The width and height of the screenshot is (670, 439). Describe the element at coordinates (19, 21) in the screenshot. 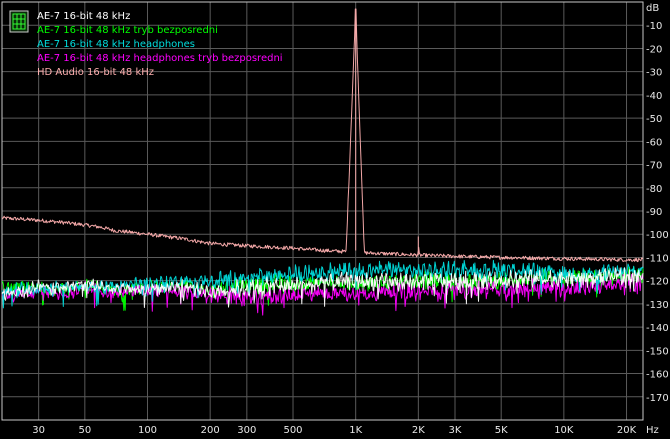

I see `legend-icon` at that location.